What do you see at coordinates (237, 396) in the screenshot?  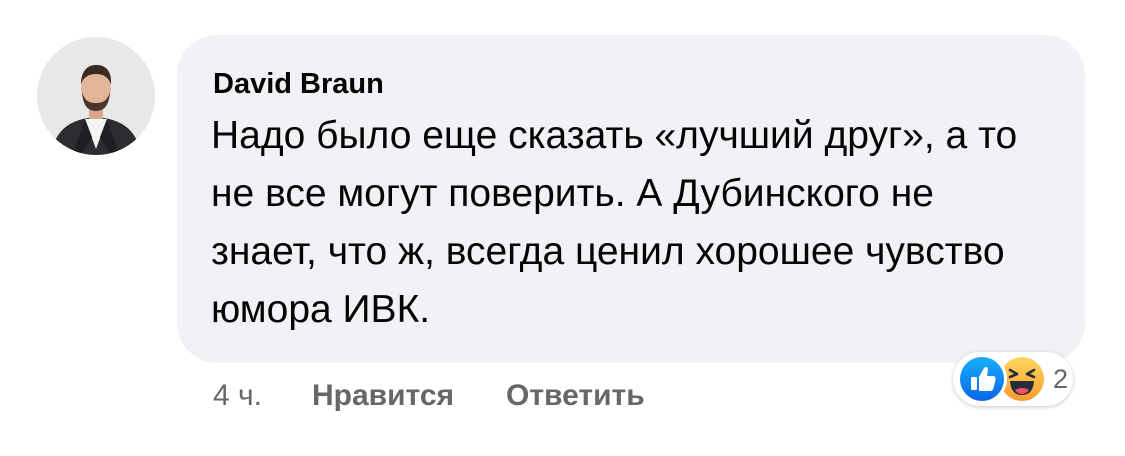 I see `comment-timestamp: 4 ч.` at bounding box center [237, 396].